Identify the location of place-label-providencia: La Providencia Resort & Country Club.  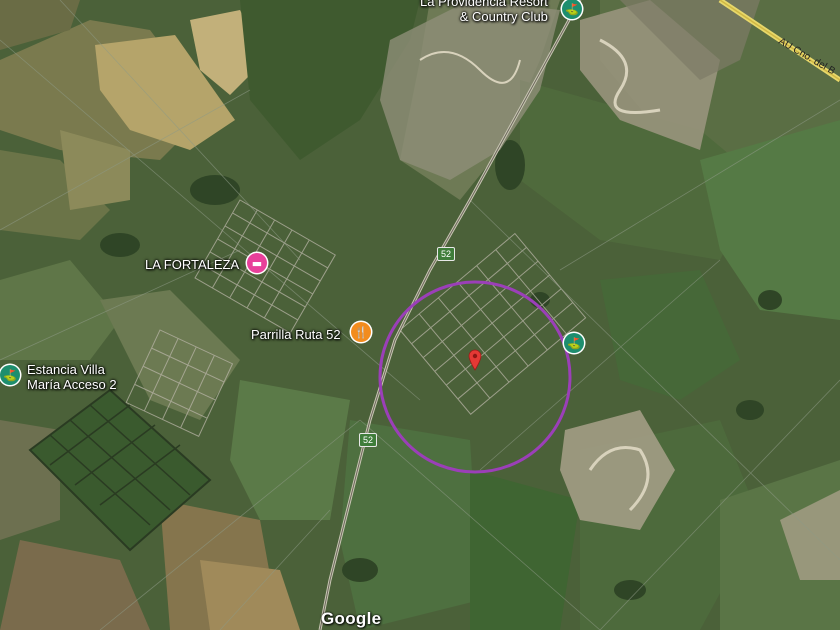
(484, 12).